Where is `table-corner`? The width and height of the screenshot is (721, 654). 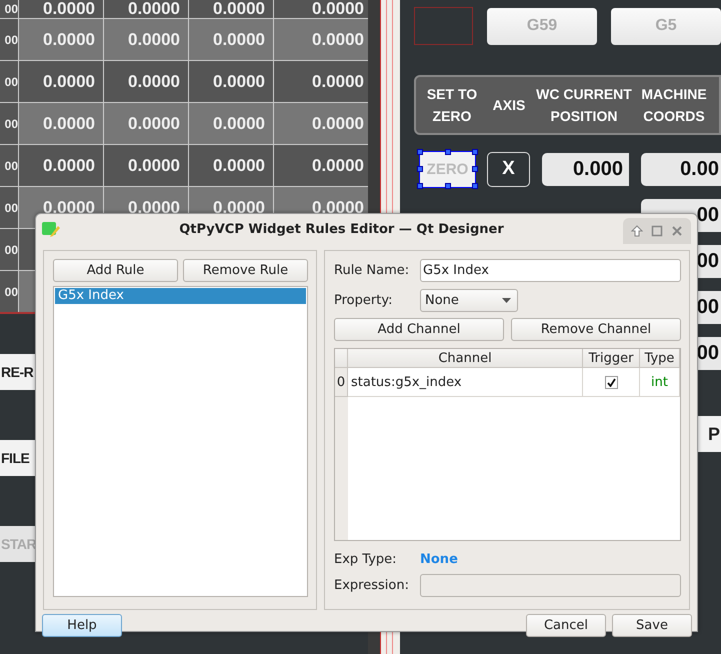 table-corner is located at coordinates (341, 358).